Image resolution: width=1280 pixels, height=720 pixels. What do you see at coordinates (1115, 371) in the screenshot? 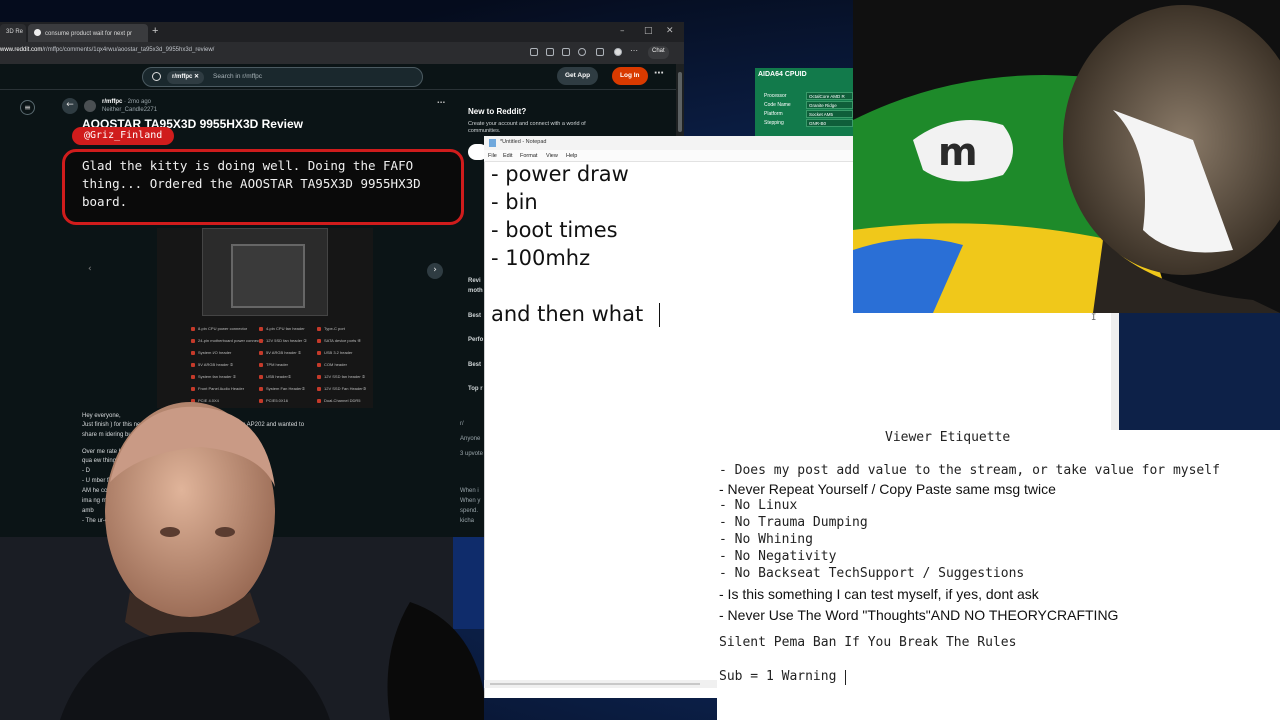
I see `window-scrollbar` at bounding box center [1115, 371].